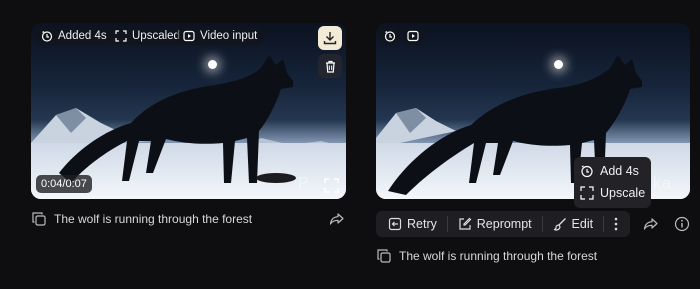  I want to click on prompt-caption-right: The wolf is running through the forest, so click(487, 256).